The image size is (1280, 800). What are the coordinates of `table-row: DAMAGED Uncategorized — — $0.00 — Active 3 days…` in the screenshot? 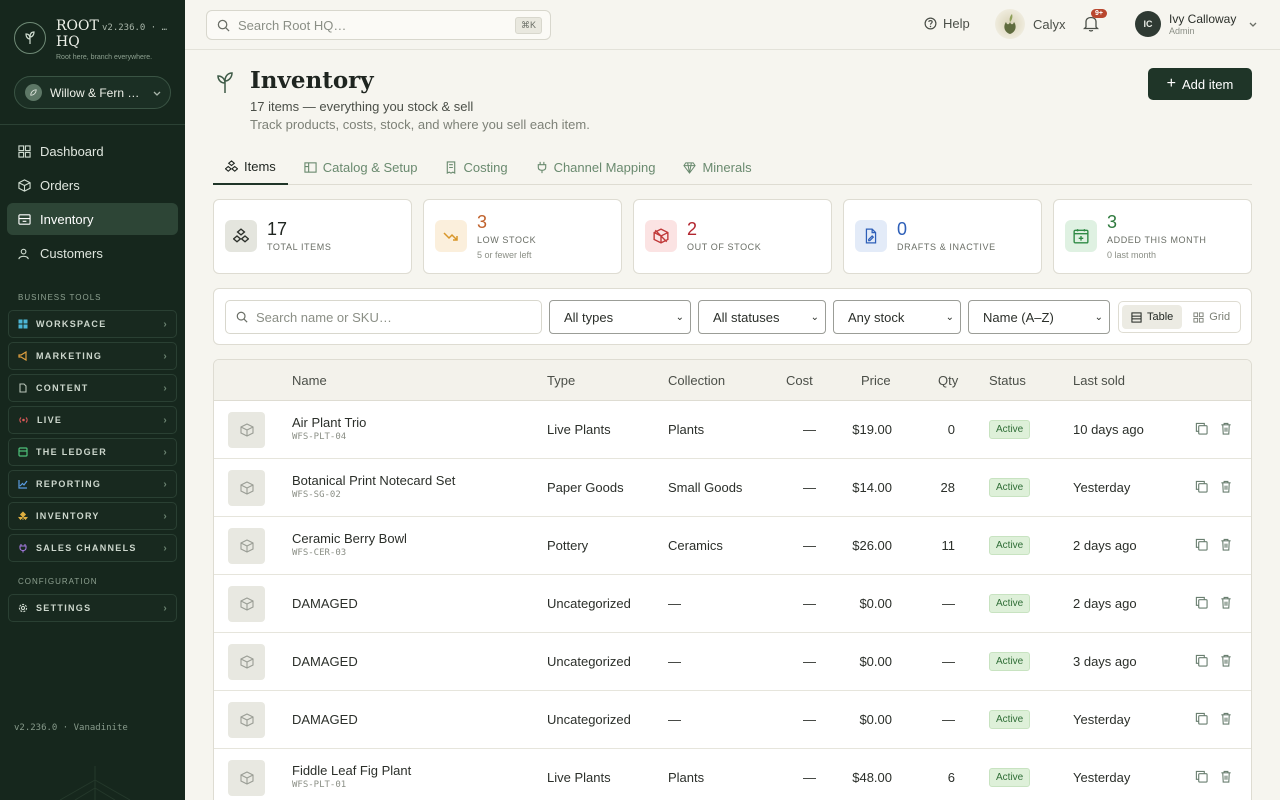 It's located at (732, 662).